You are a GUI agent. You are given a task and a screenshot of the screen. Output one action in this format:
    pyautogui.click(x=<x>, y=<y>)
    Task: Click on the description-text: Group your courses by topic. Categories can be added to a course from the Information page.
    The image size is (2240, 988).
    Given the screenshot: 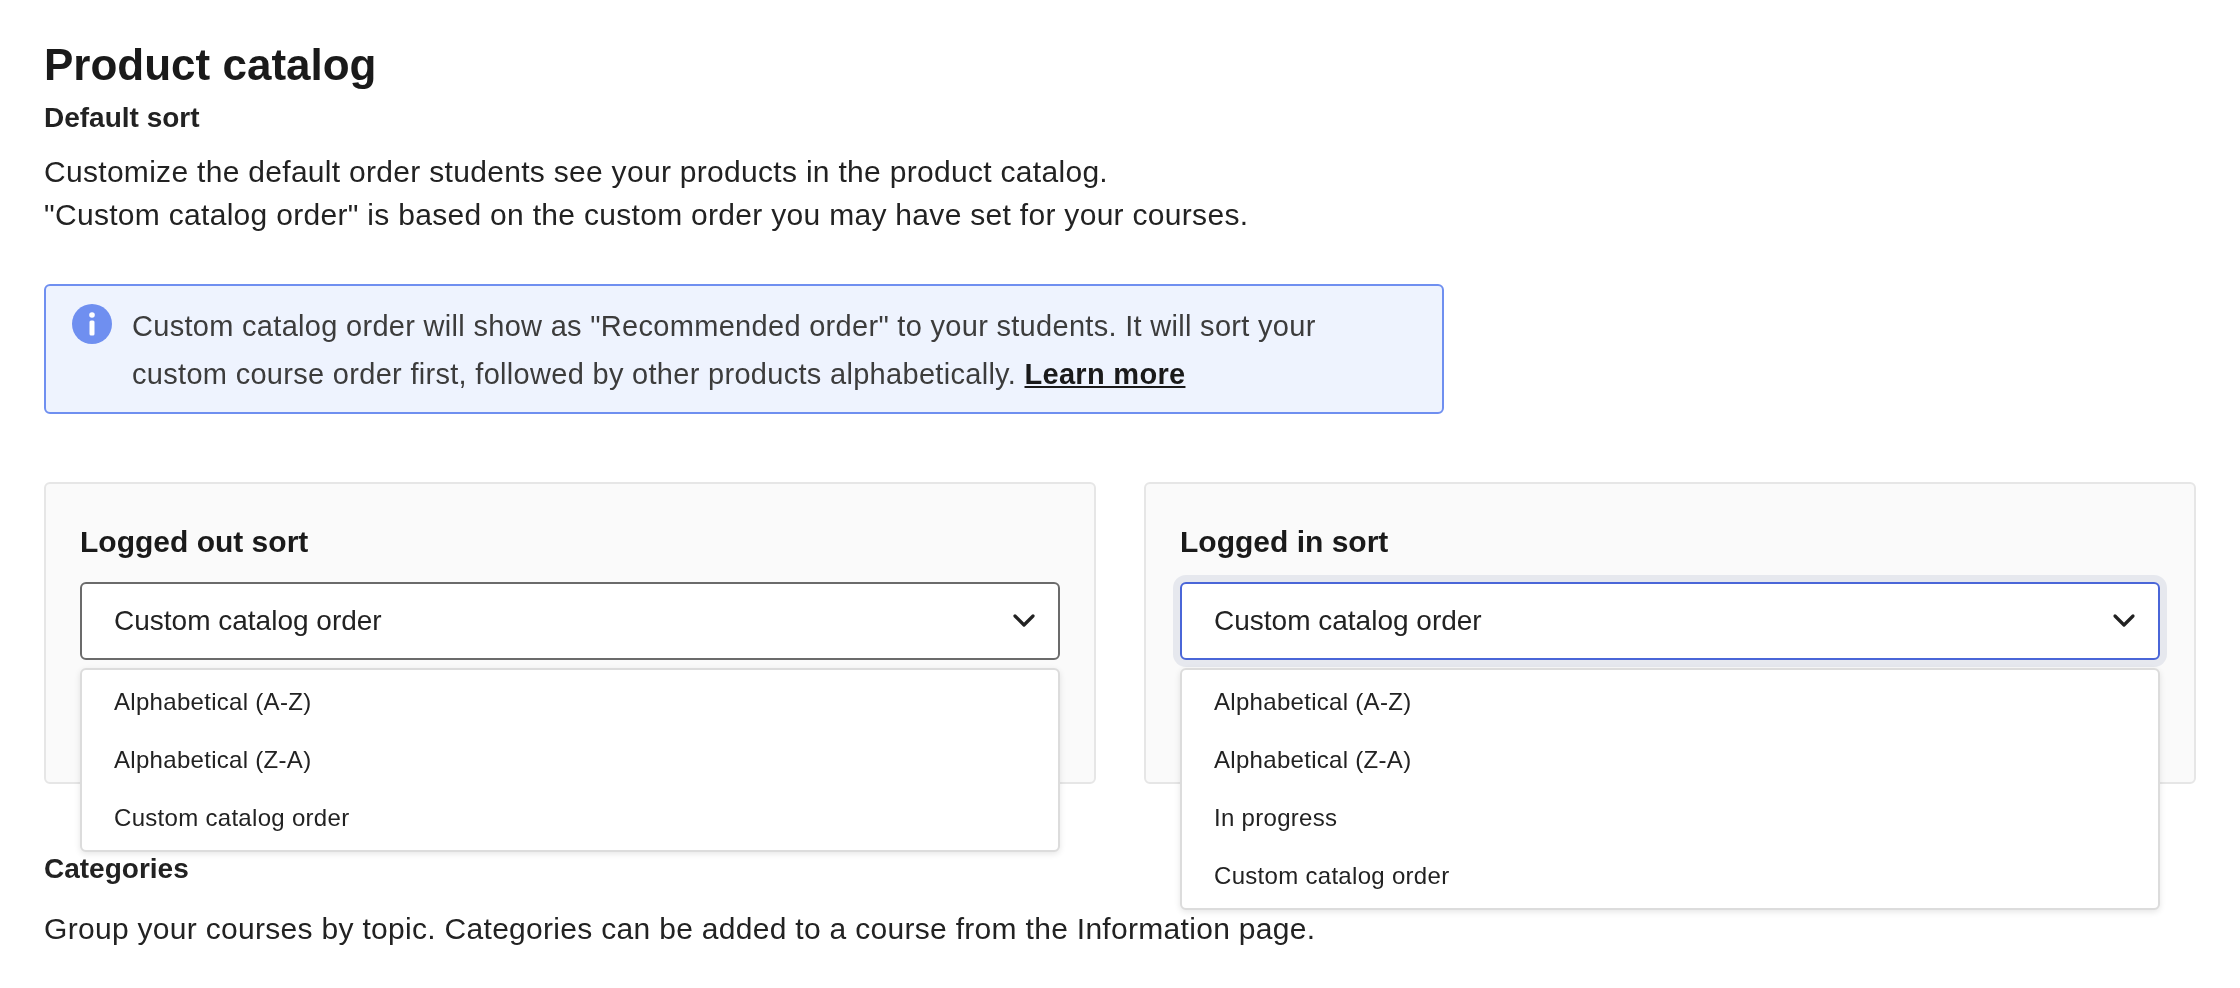 What is the action you would take?
    pyautogui.click(x=680, y=929)
    